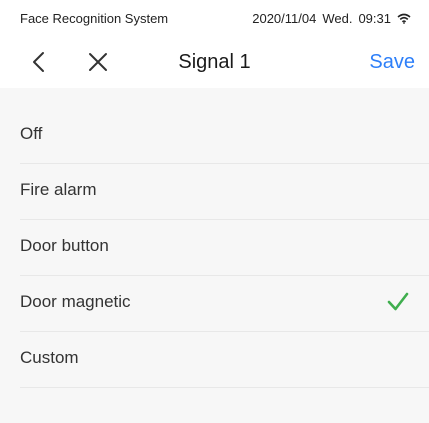 The width and height of the screenshot is (429, 423). I want to click on option-off: Off, so click(224, 136).